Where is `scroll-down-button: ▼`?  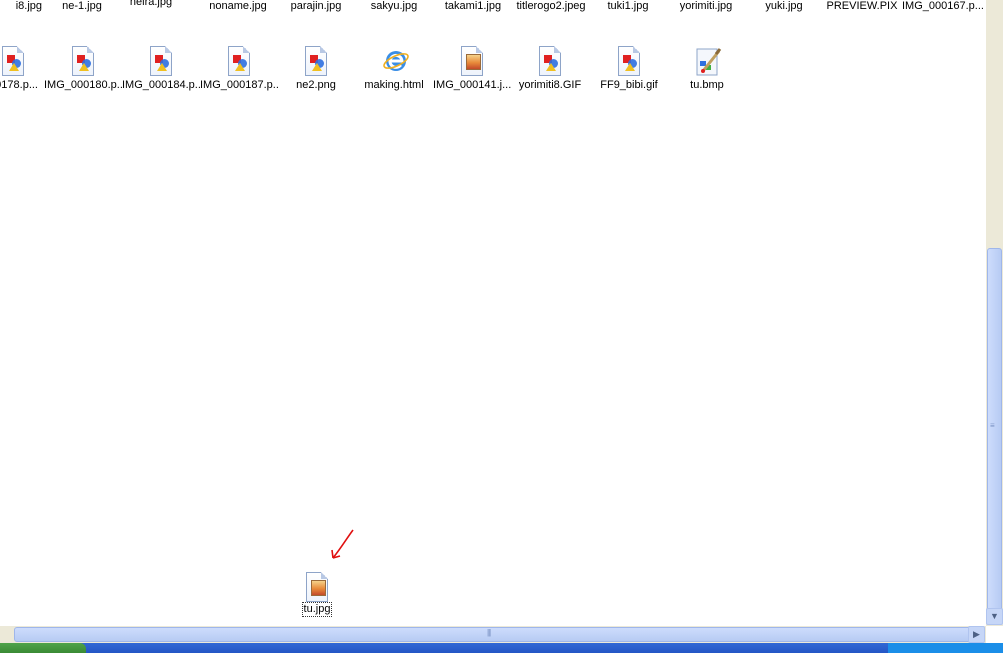 scroll-down-button: ▼ is located at coordinates (994, 616).